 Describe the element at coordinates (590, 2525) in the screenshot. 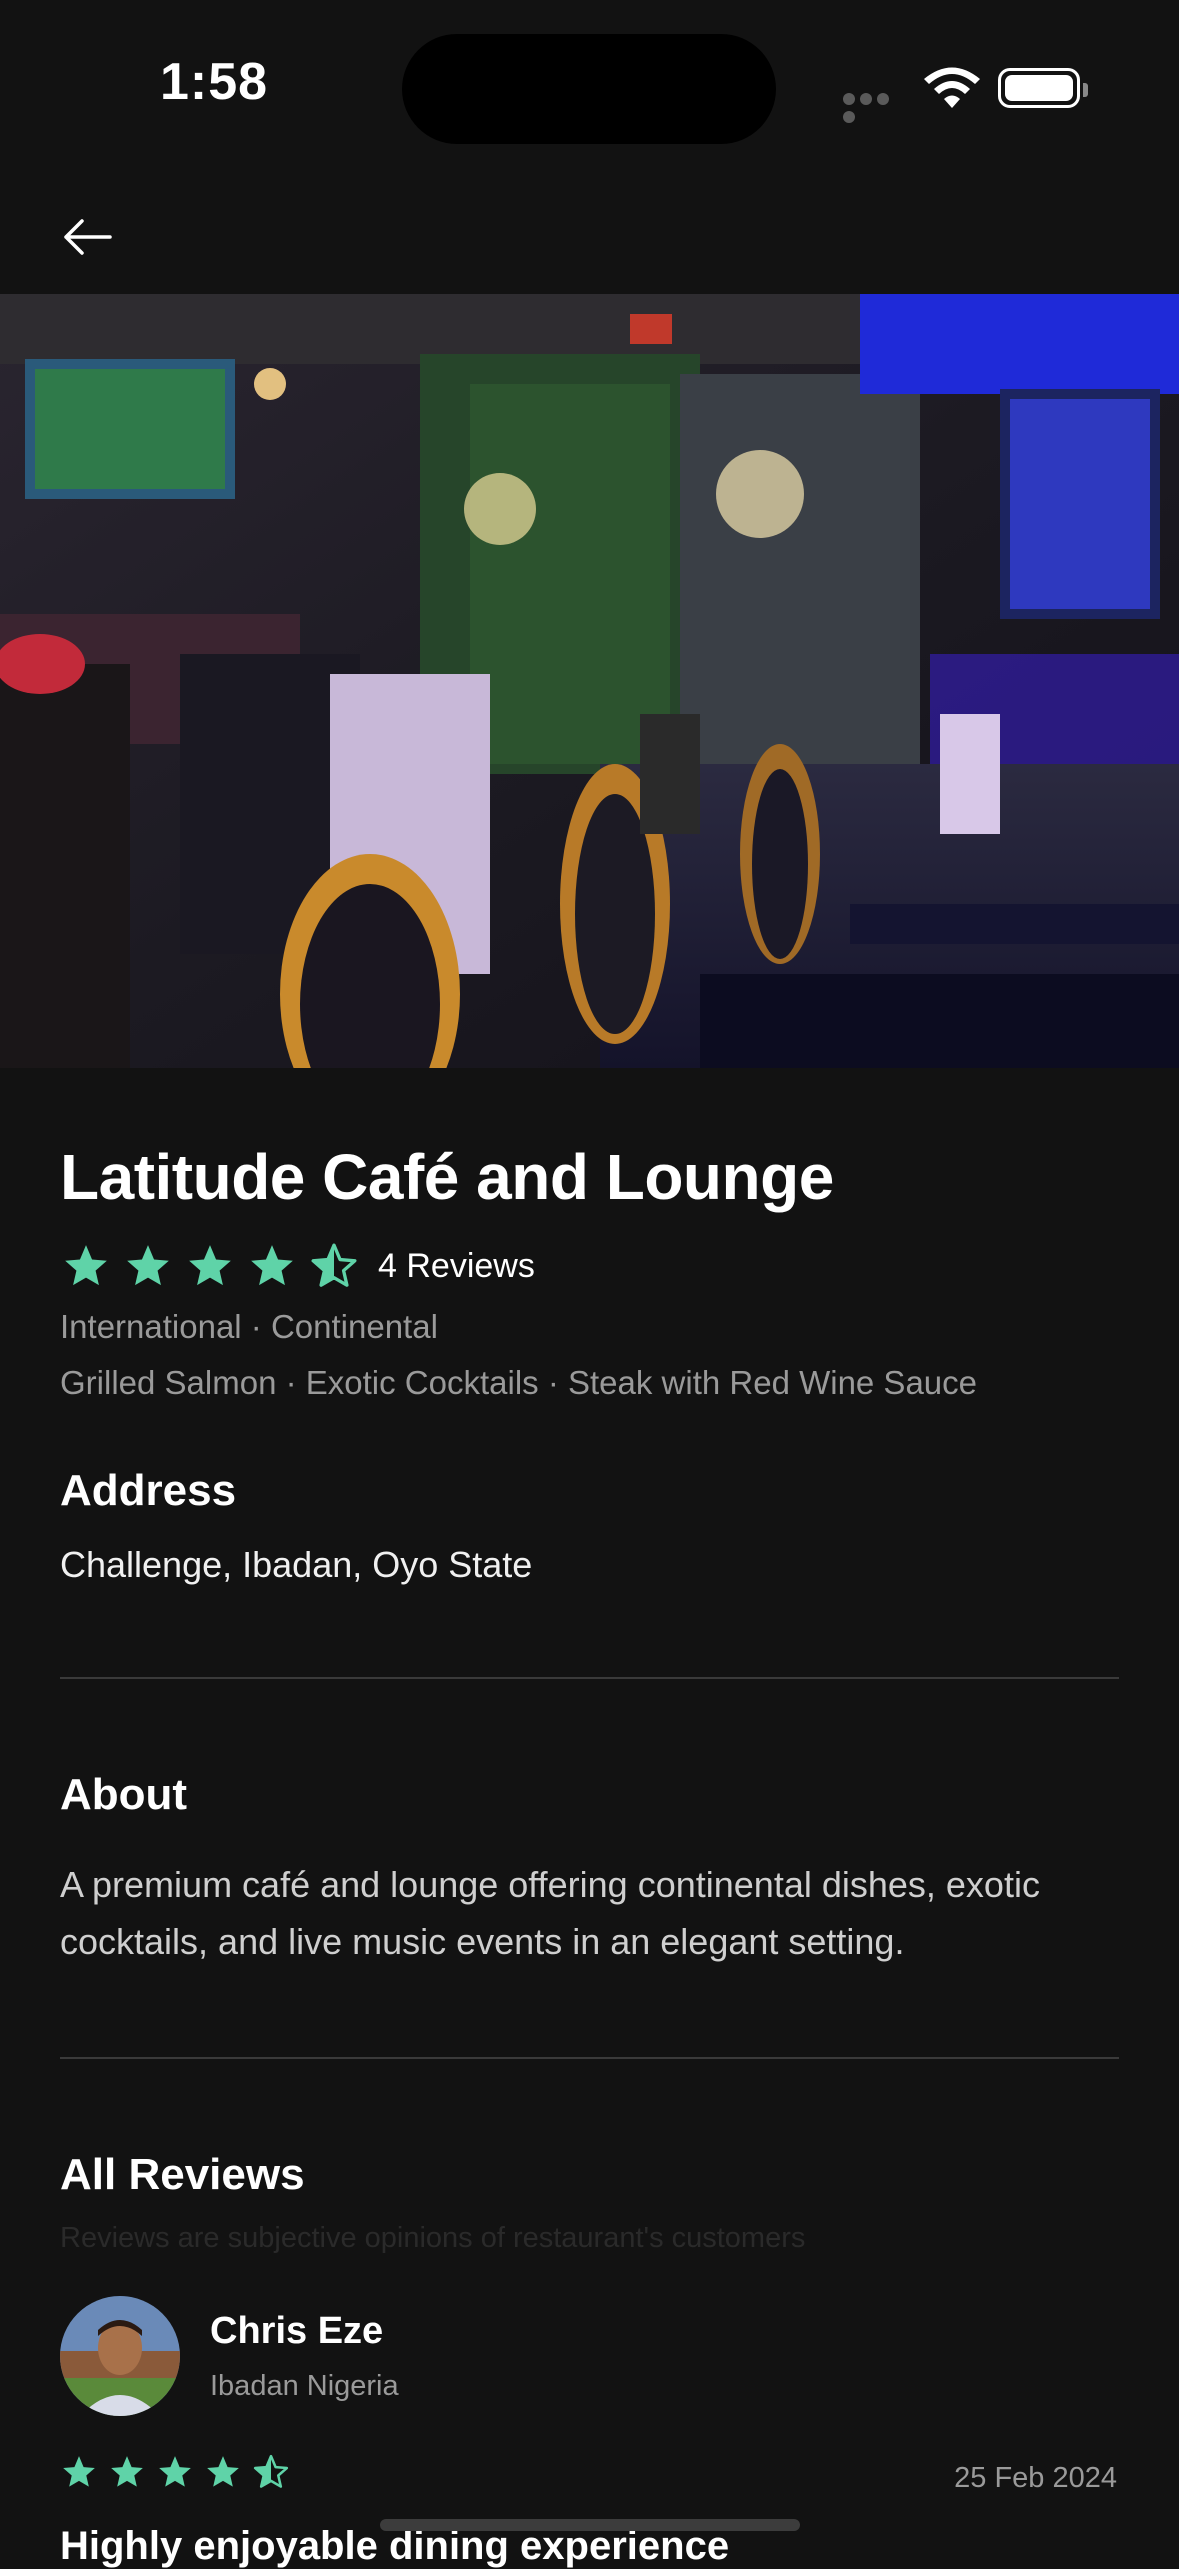

I see `home-indicator` at that location.